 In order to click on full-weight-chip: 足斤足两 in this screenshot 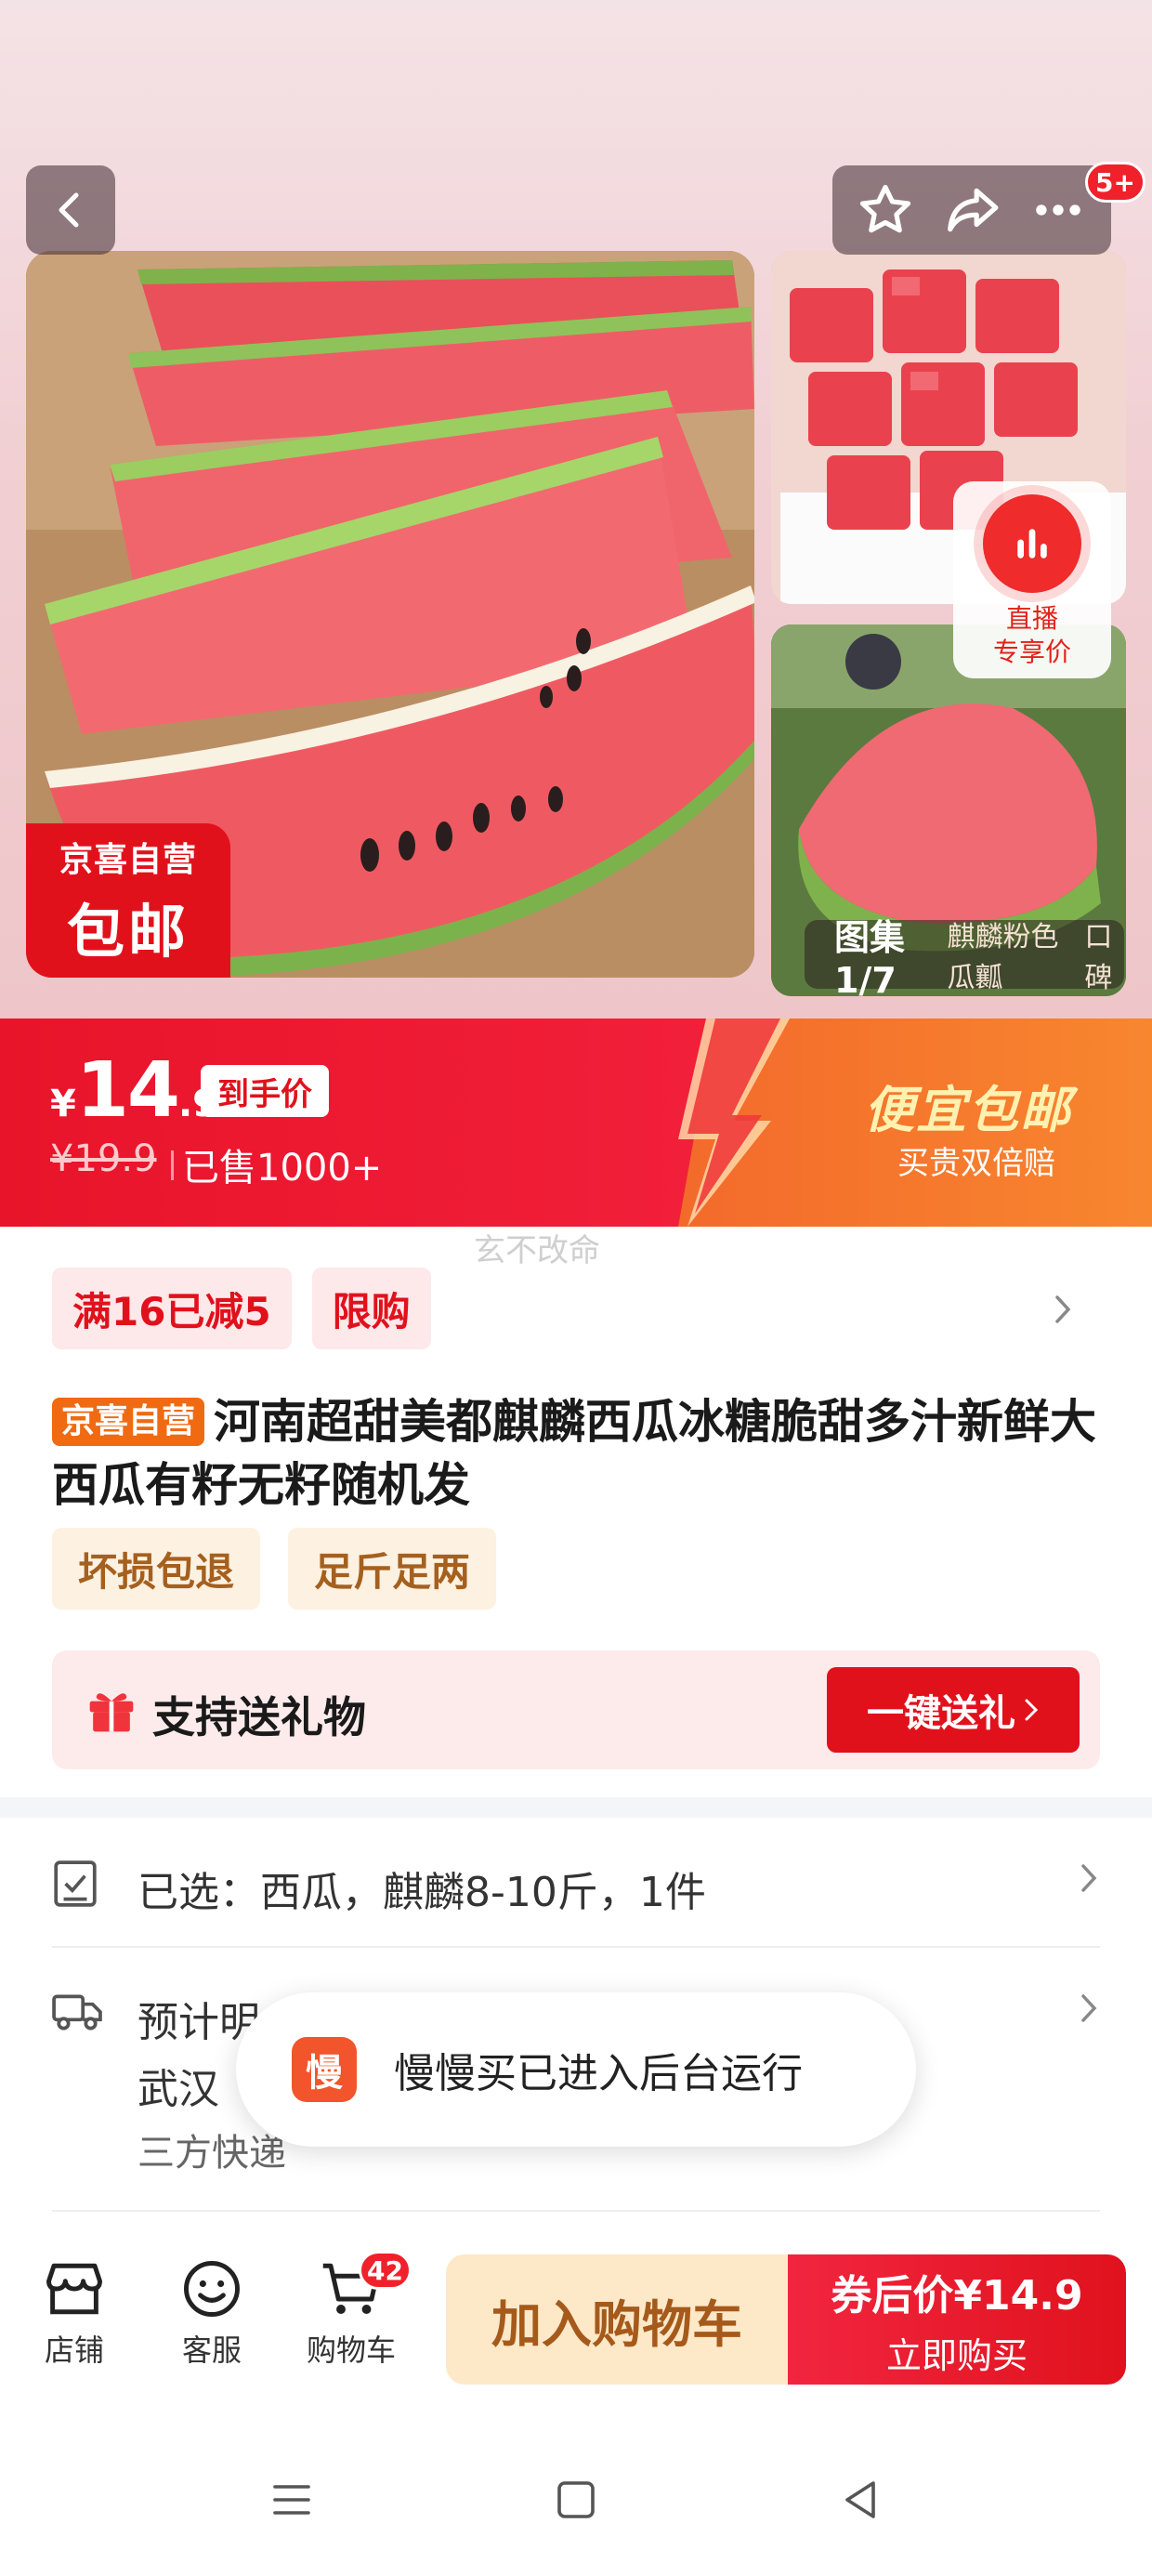, I will do `click(392, 1569)`.